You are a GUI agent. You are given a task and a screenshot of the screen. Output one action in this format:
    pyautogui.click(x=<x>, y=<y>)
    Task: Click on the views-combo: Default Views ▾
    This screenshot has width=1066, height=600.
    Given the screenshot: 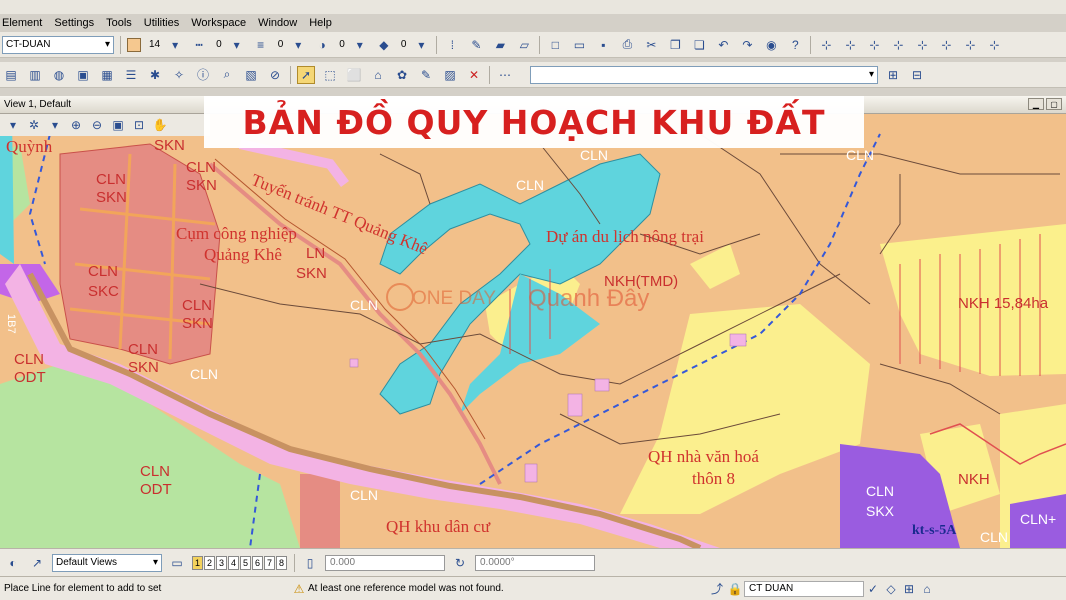 What is the action you would take?
    pyautogui.click(x=107, y=562)
    